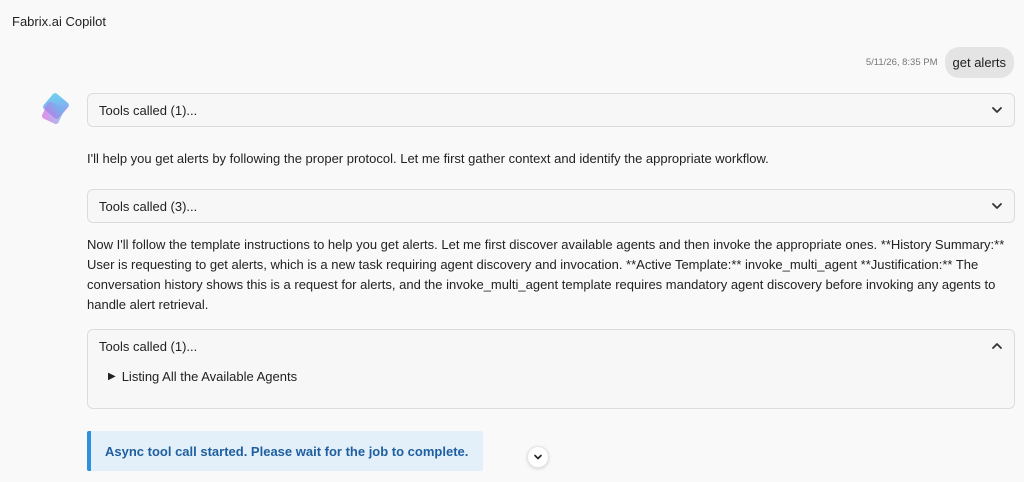 The width and height of the screenshot is (1024, 482). What do you see at coordinates (940, 62) in the screenshot?
I see `user-message: 5/11/26, 8:35 PM get alerts` at bounding box center [940, 62].